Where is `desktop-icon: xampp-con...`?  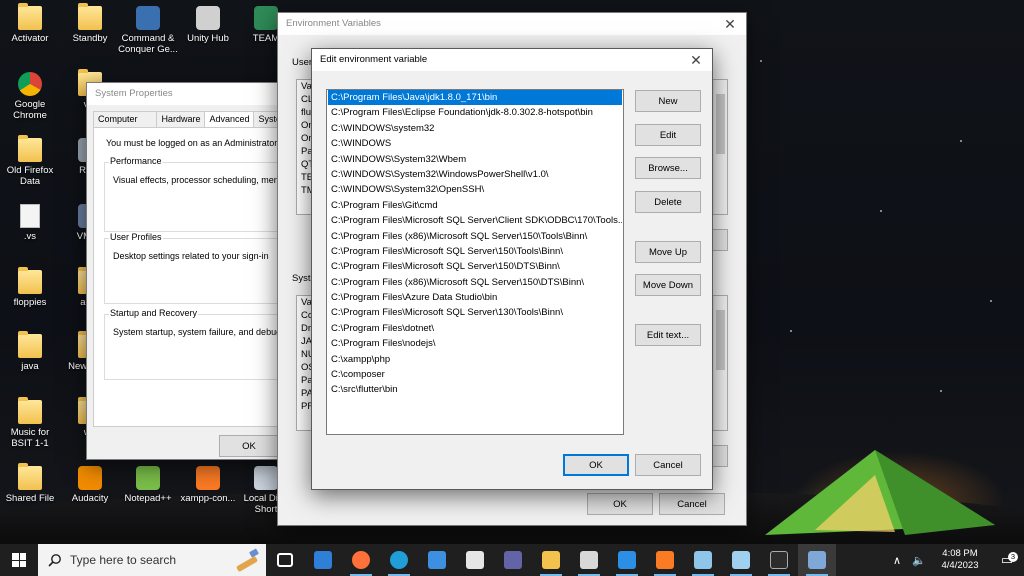
desktop-icon: xampp-con... is located at coordinates (208, 485).